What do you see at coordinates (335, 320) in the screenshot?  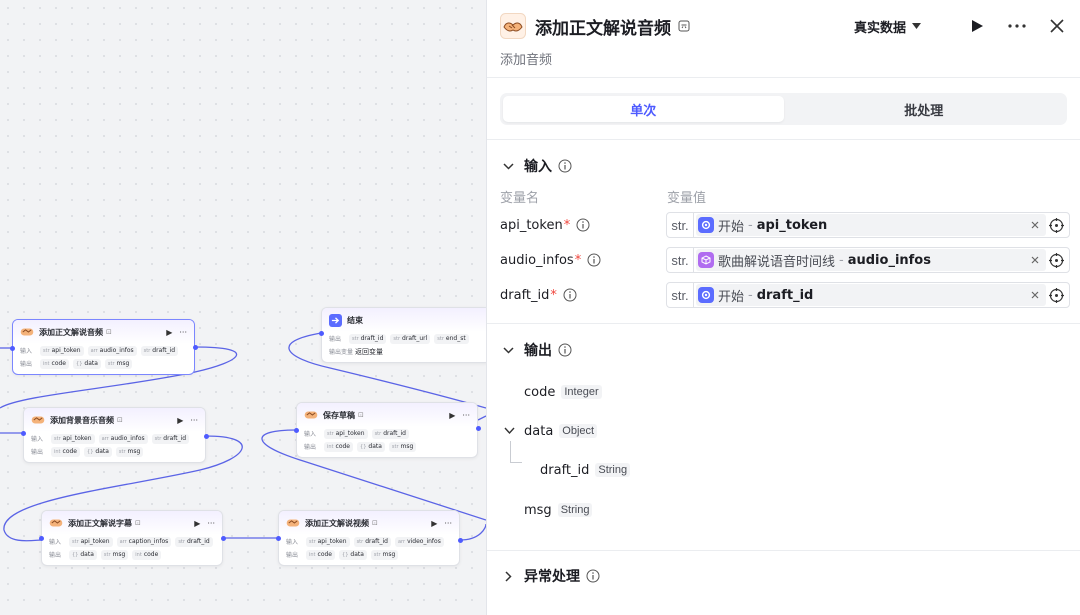 I see `end-icon` at bounding box center [335, 320].